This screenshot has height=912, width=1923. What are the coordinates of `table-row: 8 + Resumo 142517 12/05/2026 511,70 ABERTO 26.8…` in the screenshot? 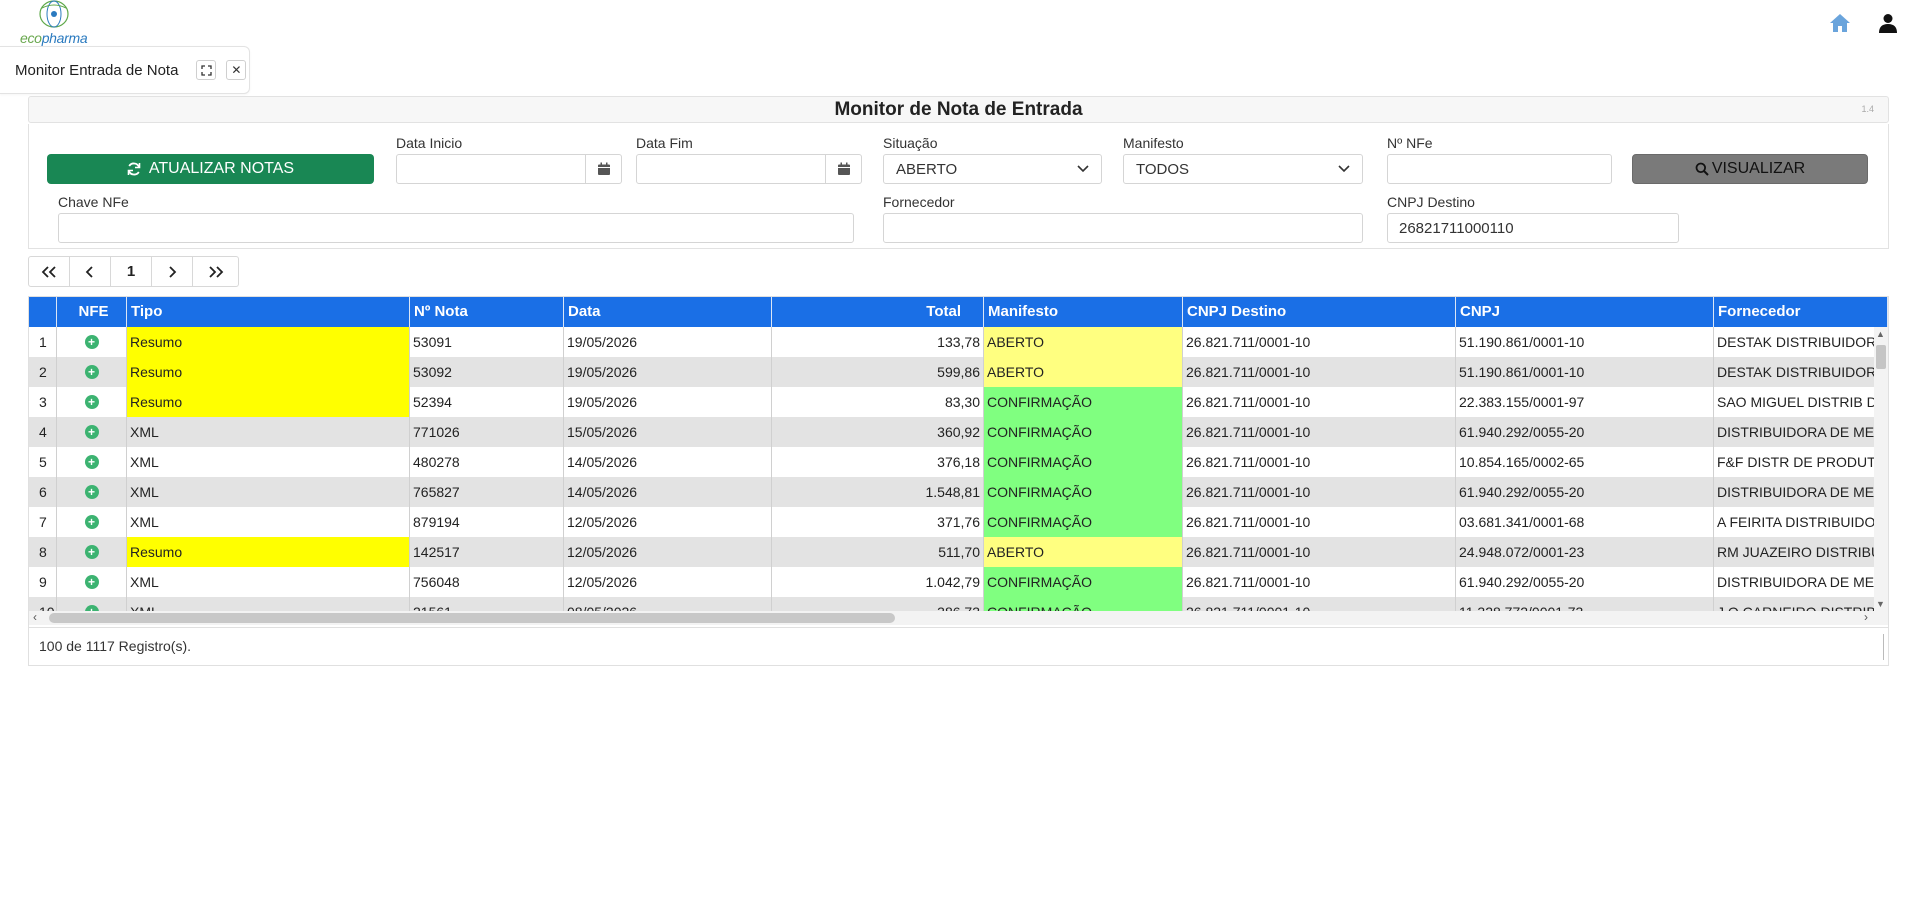 It's located at (958, 552).